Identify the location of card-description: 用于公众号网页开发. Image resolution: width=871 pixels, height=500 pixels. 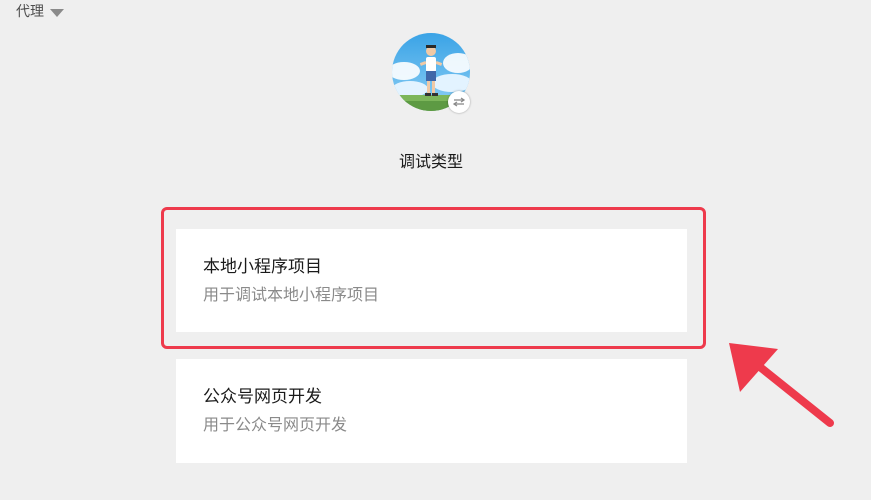
(275, 424).